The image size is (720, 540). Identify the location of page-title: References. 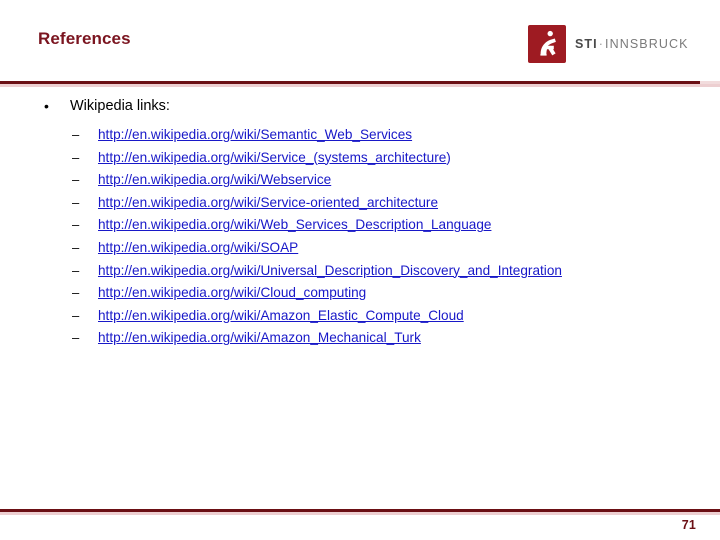
(84, 38).